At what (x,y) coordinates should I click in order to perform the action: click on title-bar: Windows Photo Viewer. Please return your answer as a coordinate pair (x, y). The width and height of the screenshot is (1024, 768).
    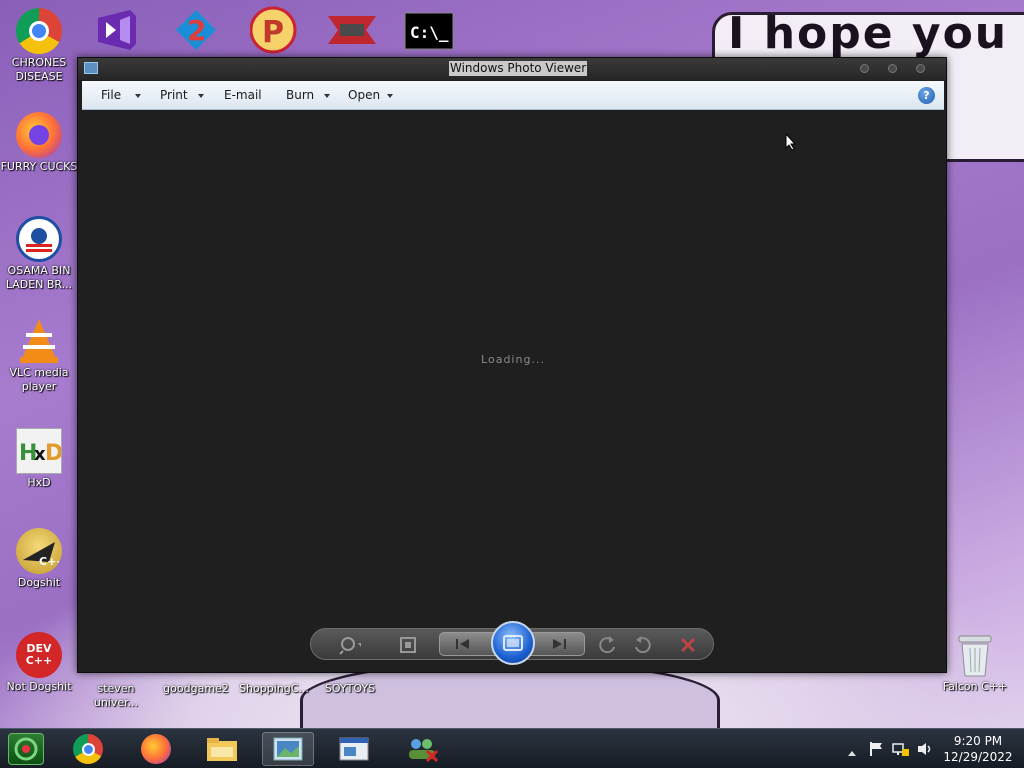
    Looking at the image, I should click on (512, 69).